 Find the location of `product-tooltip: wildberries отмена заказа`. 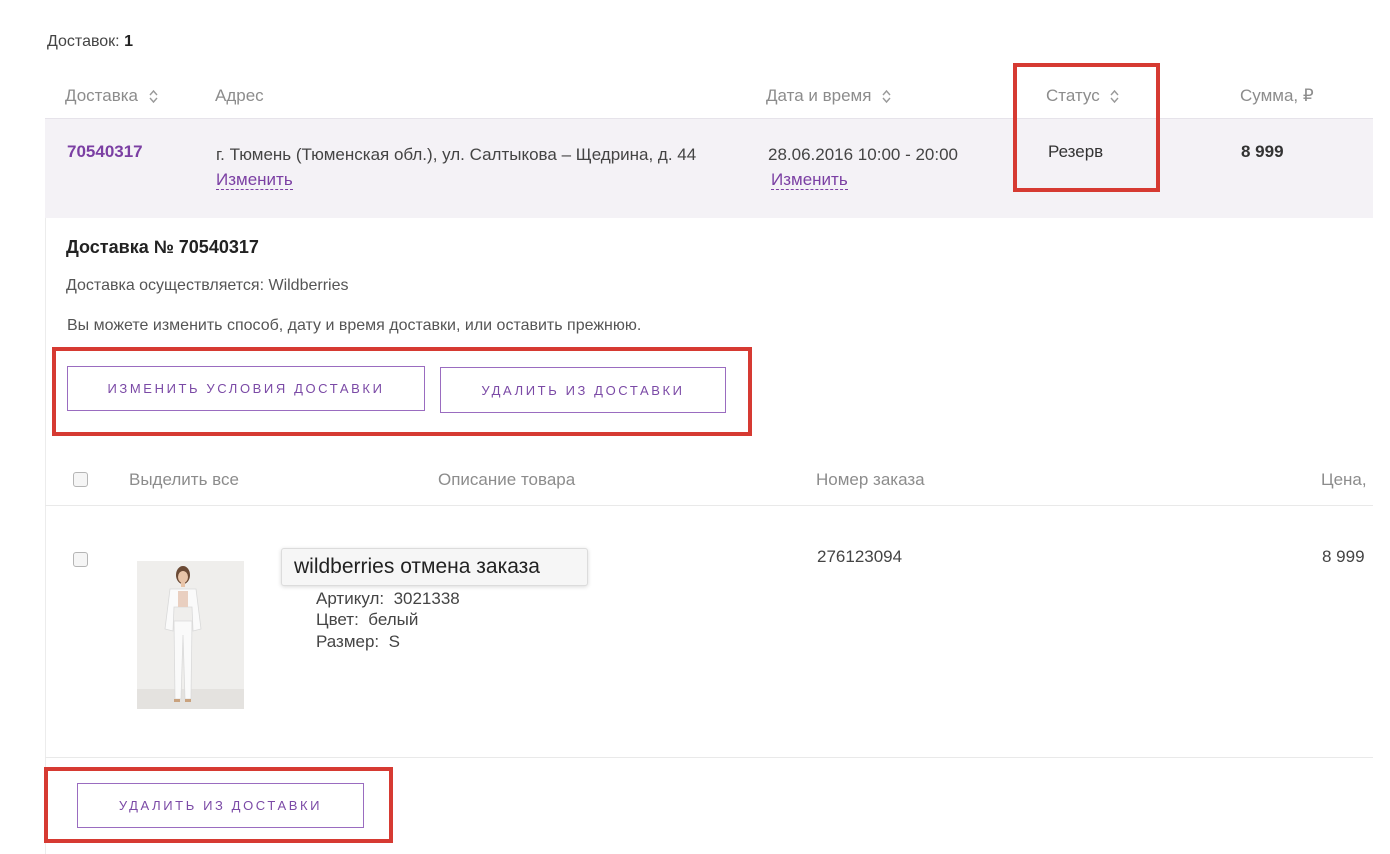

product-tooltip: wildberries отмена заказа is located at coordinates (434, 567).